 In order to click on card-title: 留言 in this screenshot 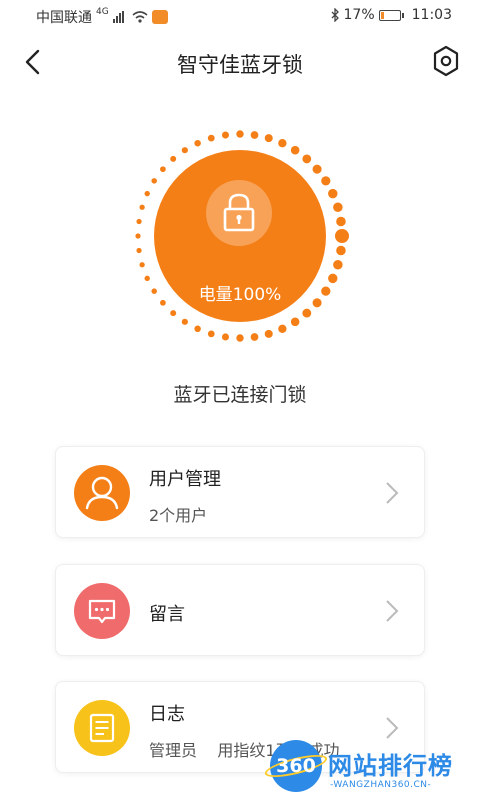, I will do `click(167, 614)`.